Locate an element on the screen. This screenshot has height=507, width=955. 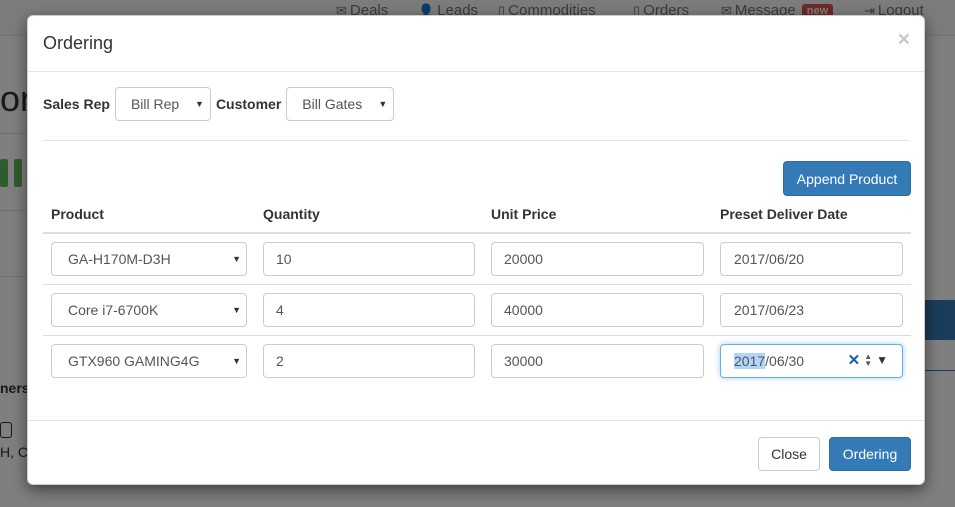
table-header-divider is located at coordinates (477, 233).